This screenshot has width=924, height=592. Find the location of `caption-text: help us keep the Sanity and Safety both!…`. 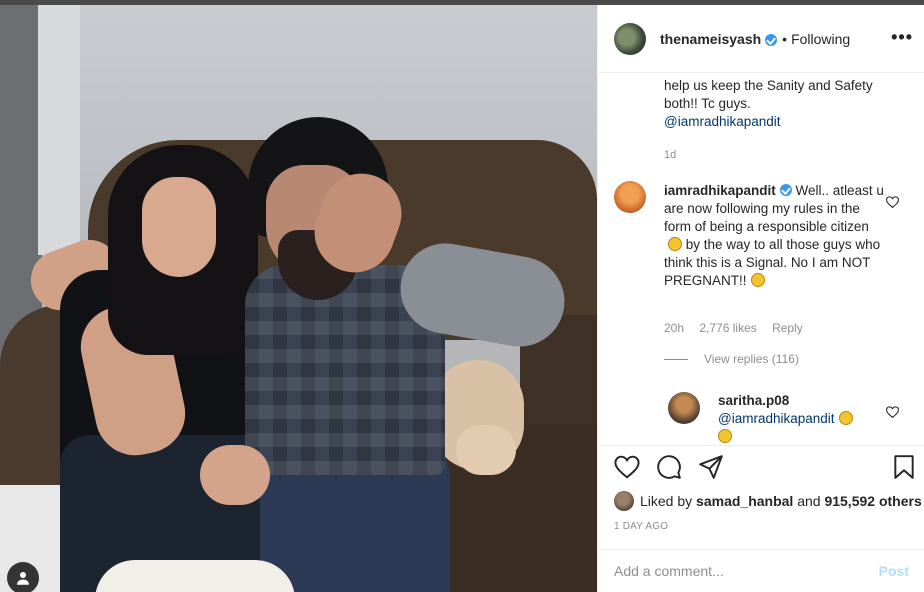

caption-text: help us keep the Sanity and Safety both!… is located at coordinates (784, 104).